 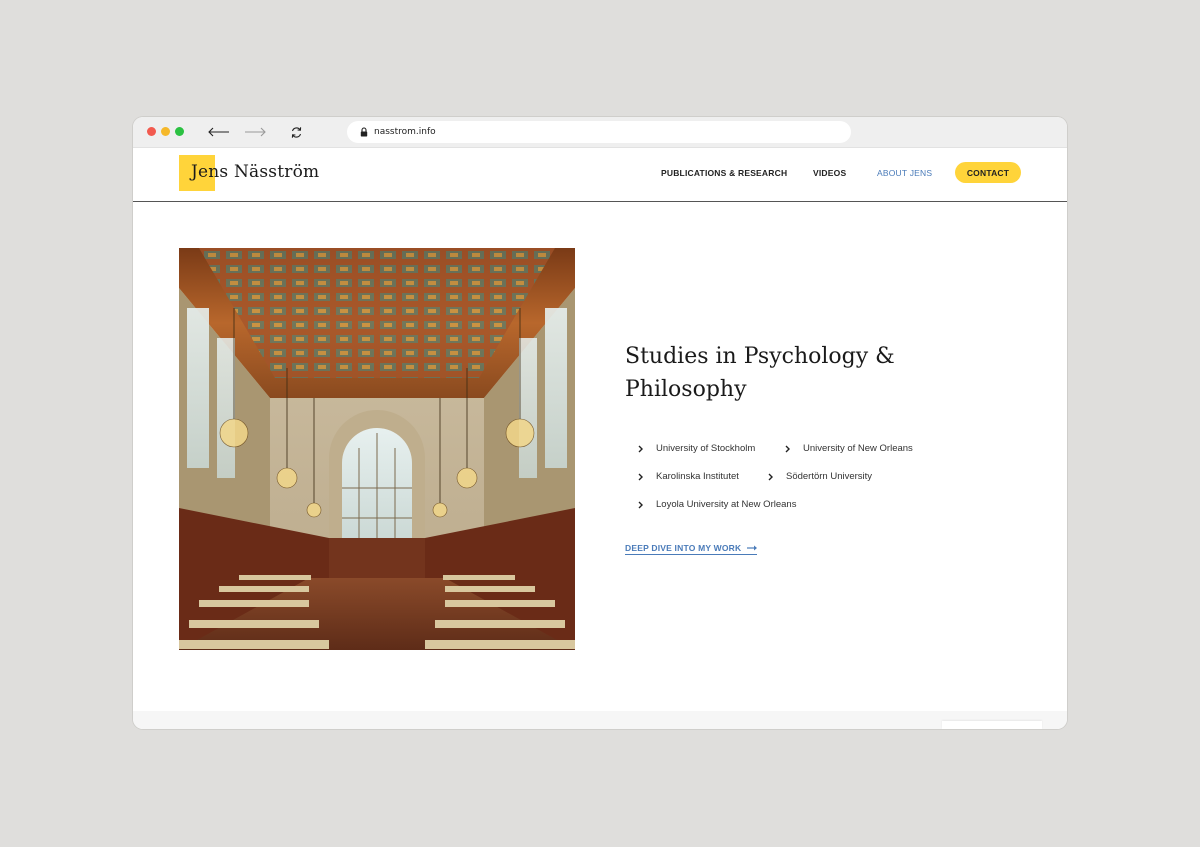 I want to click on contact-button: CONTACT, so click(x=988, y=172).